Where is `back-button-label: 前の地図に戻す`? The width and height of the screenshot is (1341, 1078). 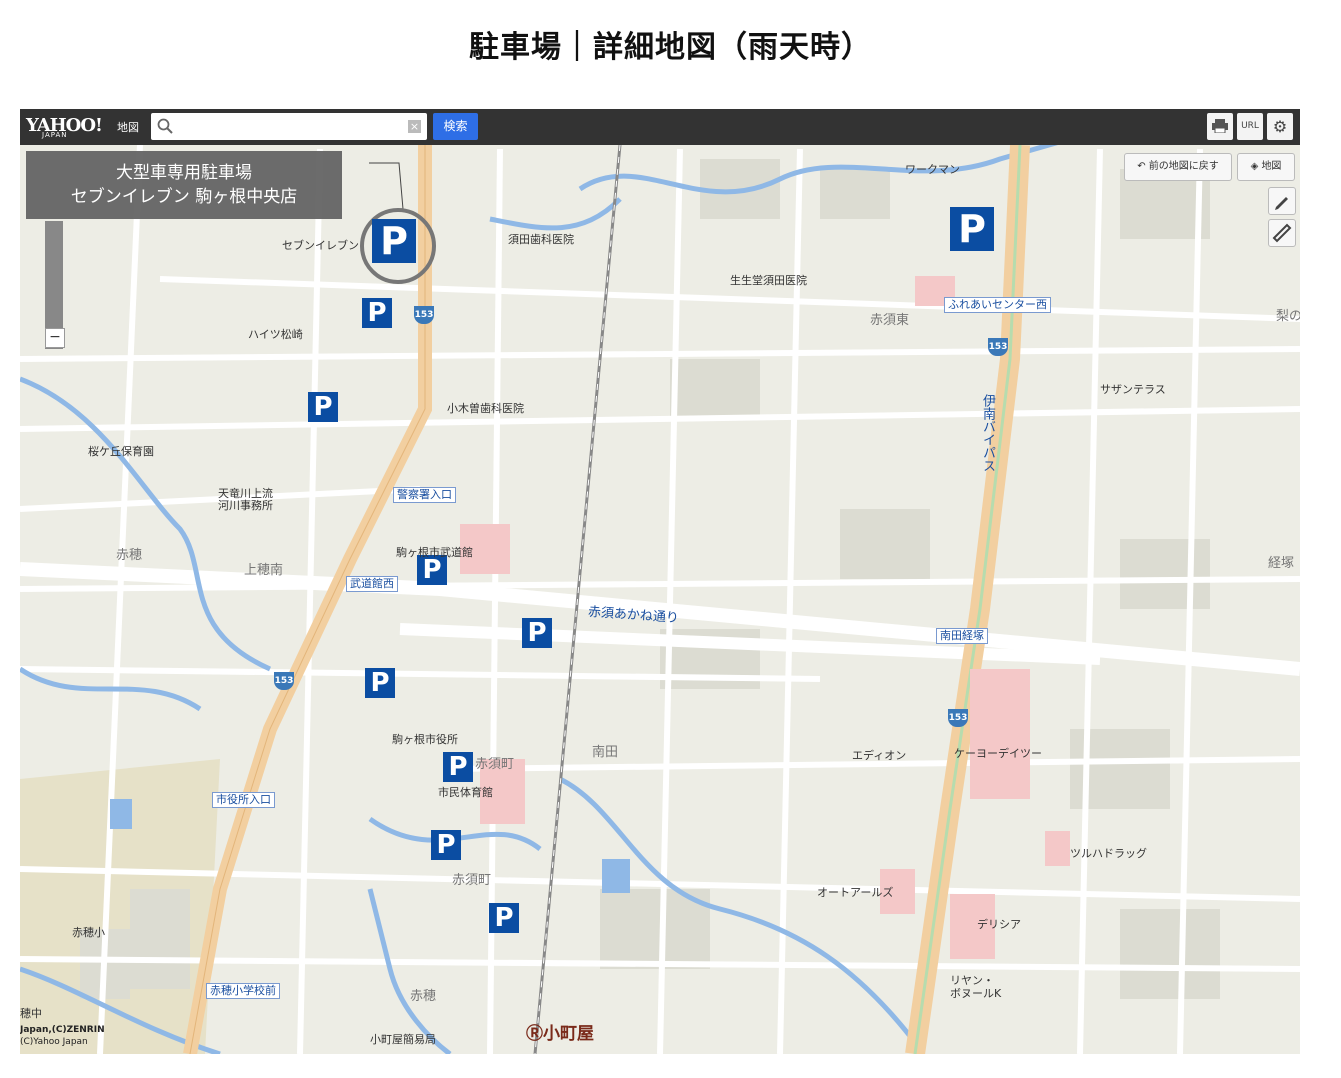
back-button-label: 前の地図に戻す is located at coordinates (1183, 166).